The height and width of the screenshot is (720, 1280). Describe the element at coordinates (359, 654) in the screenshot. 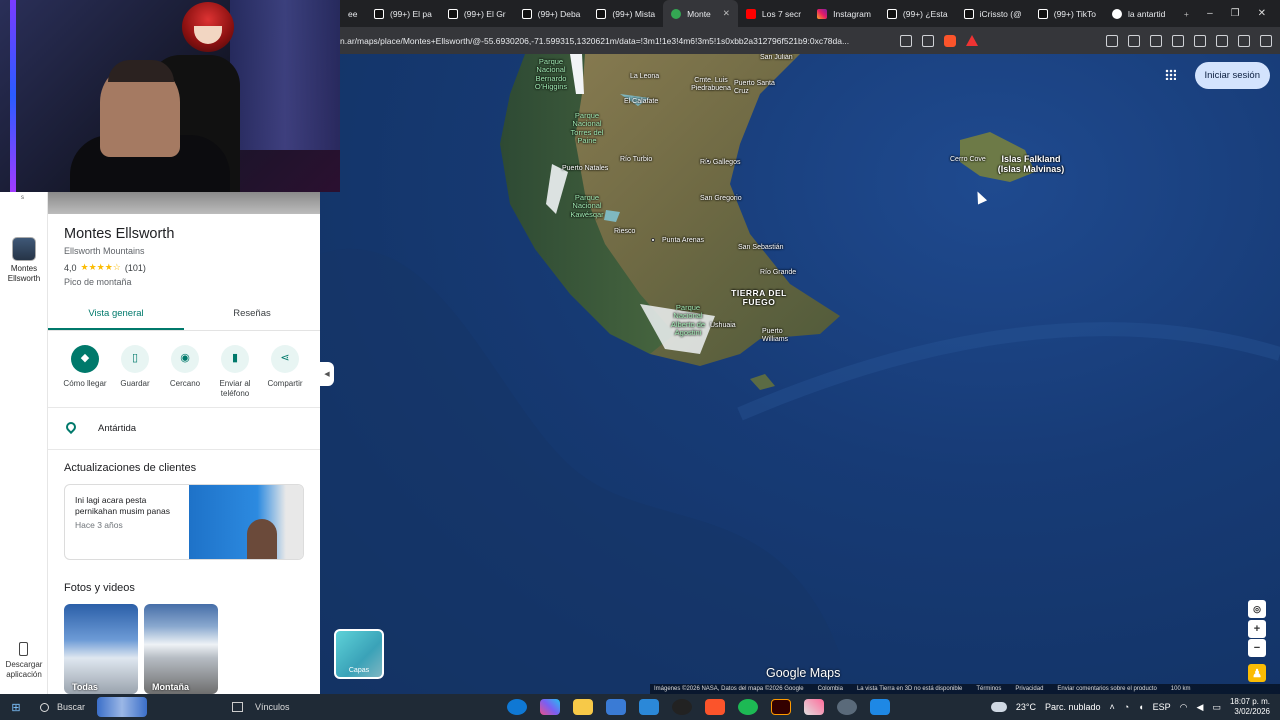

I see `layers-button: Capas` at that location.